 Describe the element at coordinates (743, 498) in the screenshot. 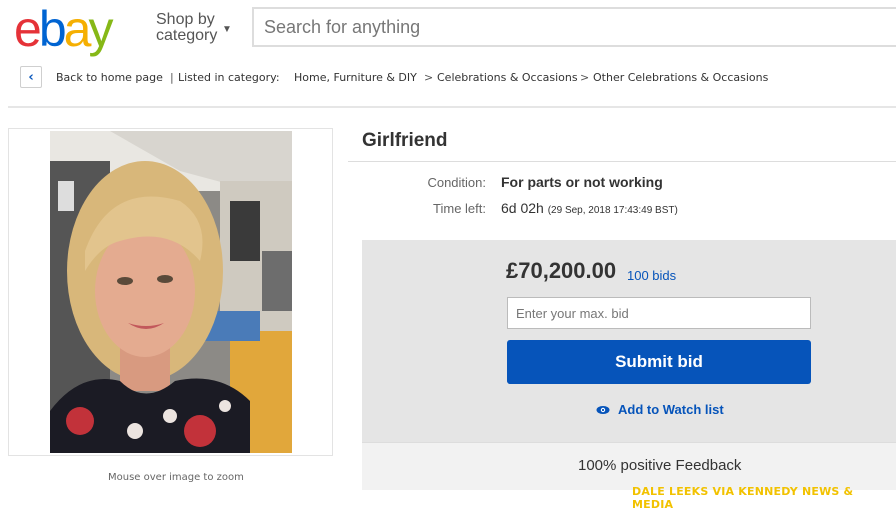

I see `photo-credit: DALE LEEKS VIA KENNEDY NEWS & MEDIA` at that location.